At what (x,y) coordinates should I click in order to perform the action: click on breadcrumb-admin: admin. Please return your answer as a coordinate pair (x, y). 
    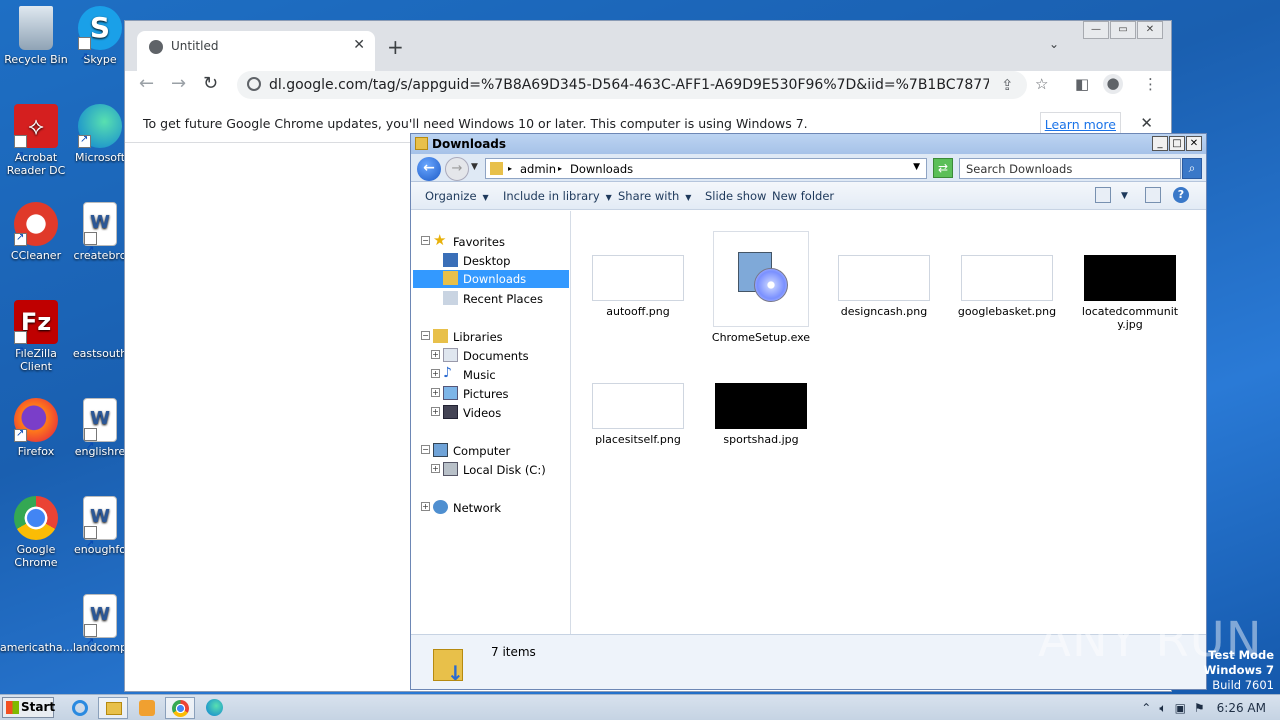
    Looking at the image, I should click on (538, 169).